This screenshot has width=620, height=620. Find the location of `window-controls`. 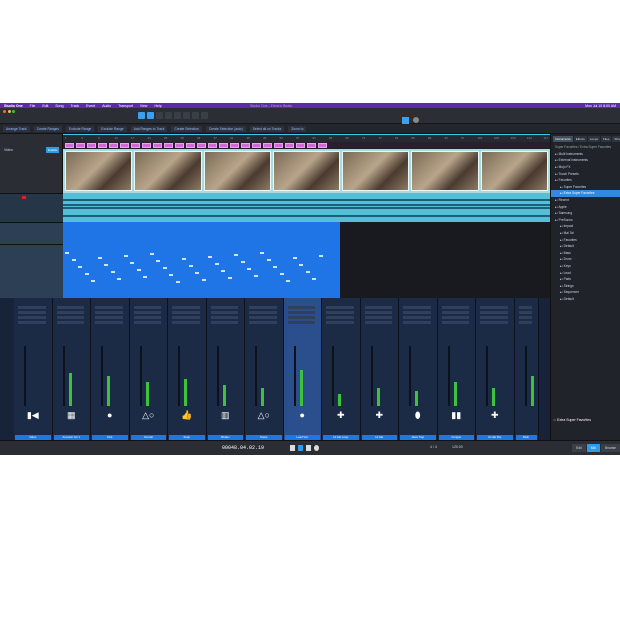

window-controls is located at coordinates (9, 111).